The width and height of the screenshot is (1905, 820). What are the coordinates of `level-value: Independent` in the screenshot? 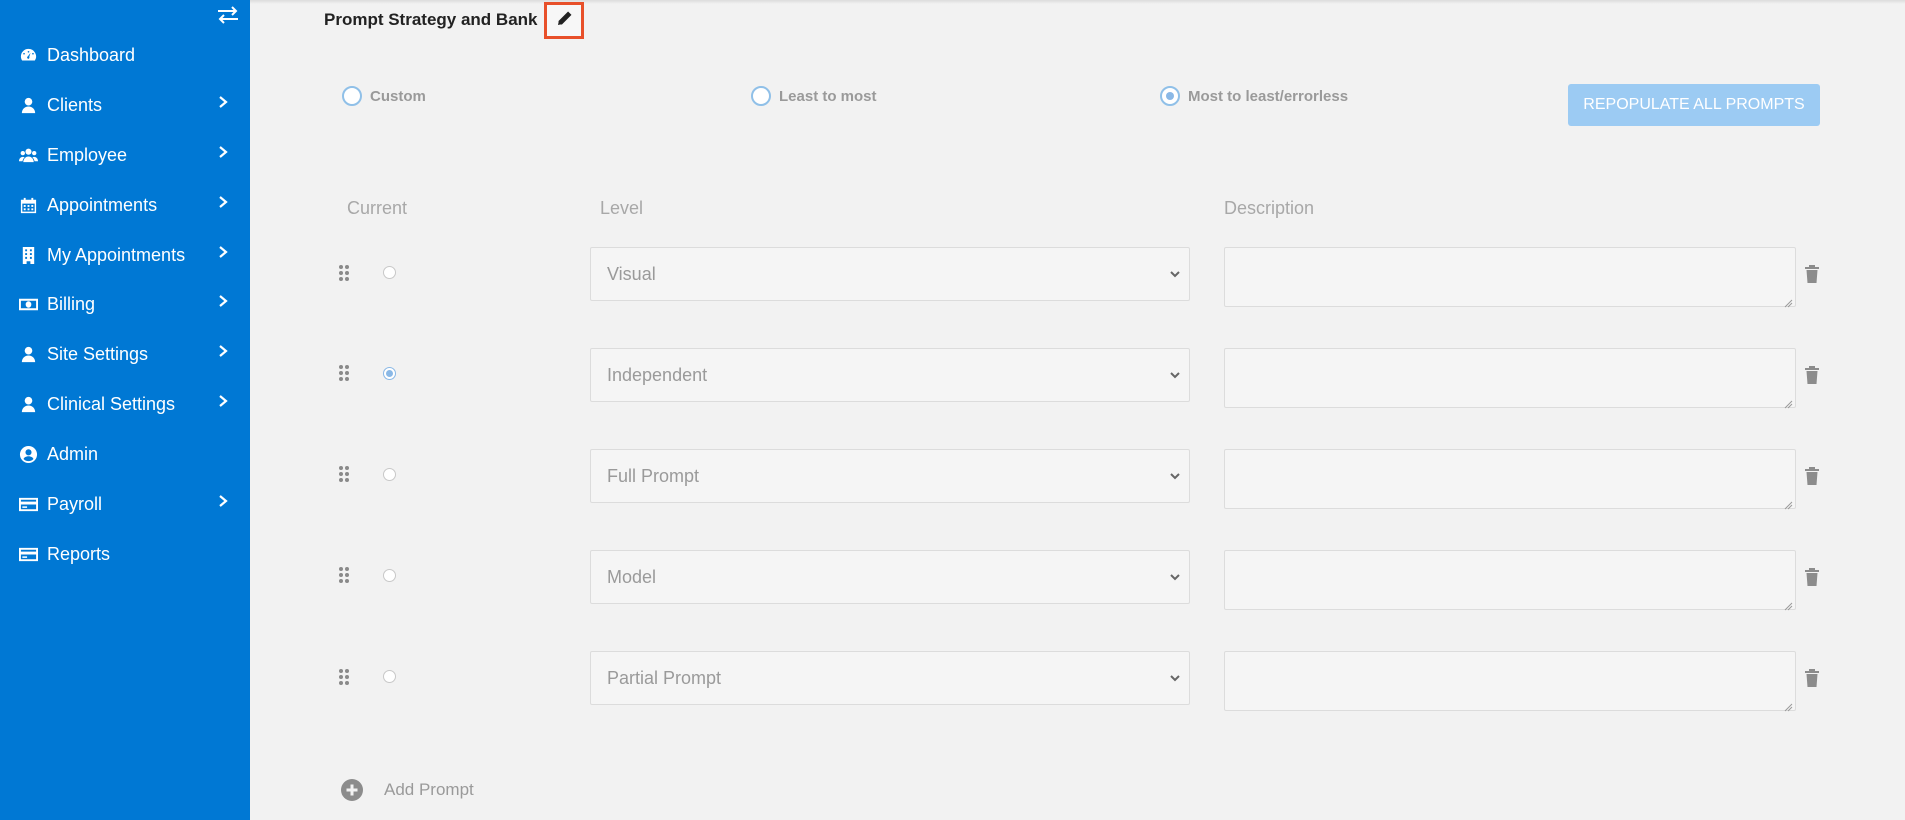 It's located at (657, 374).